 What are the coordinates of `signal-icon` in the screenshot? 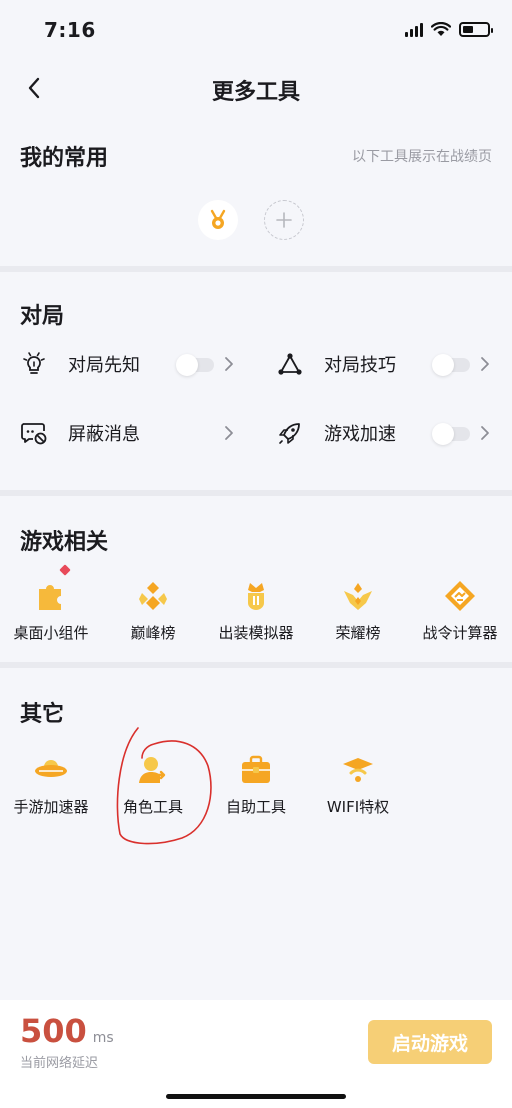 It's located at (414, 29).